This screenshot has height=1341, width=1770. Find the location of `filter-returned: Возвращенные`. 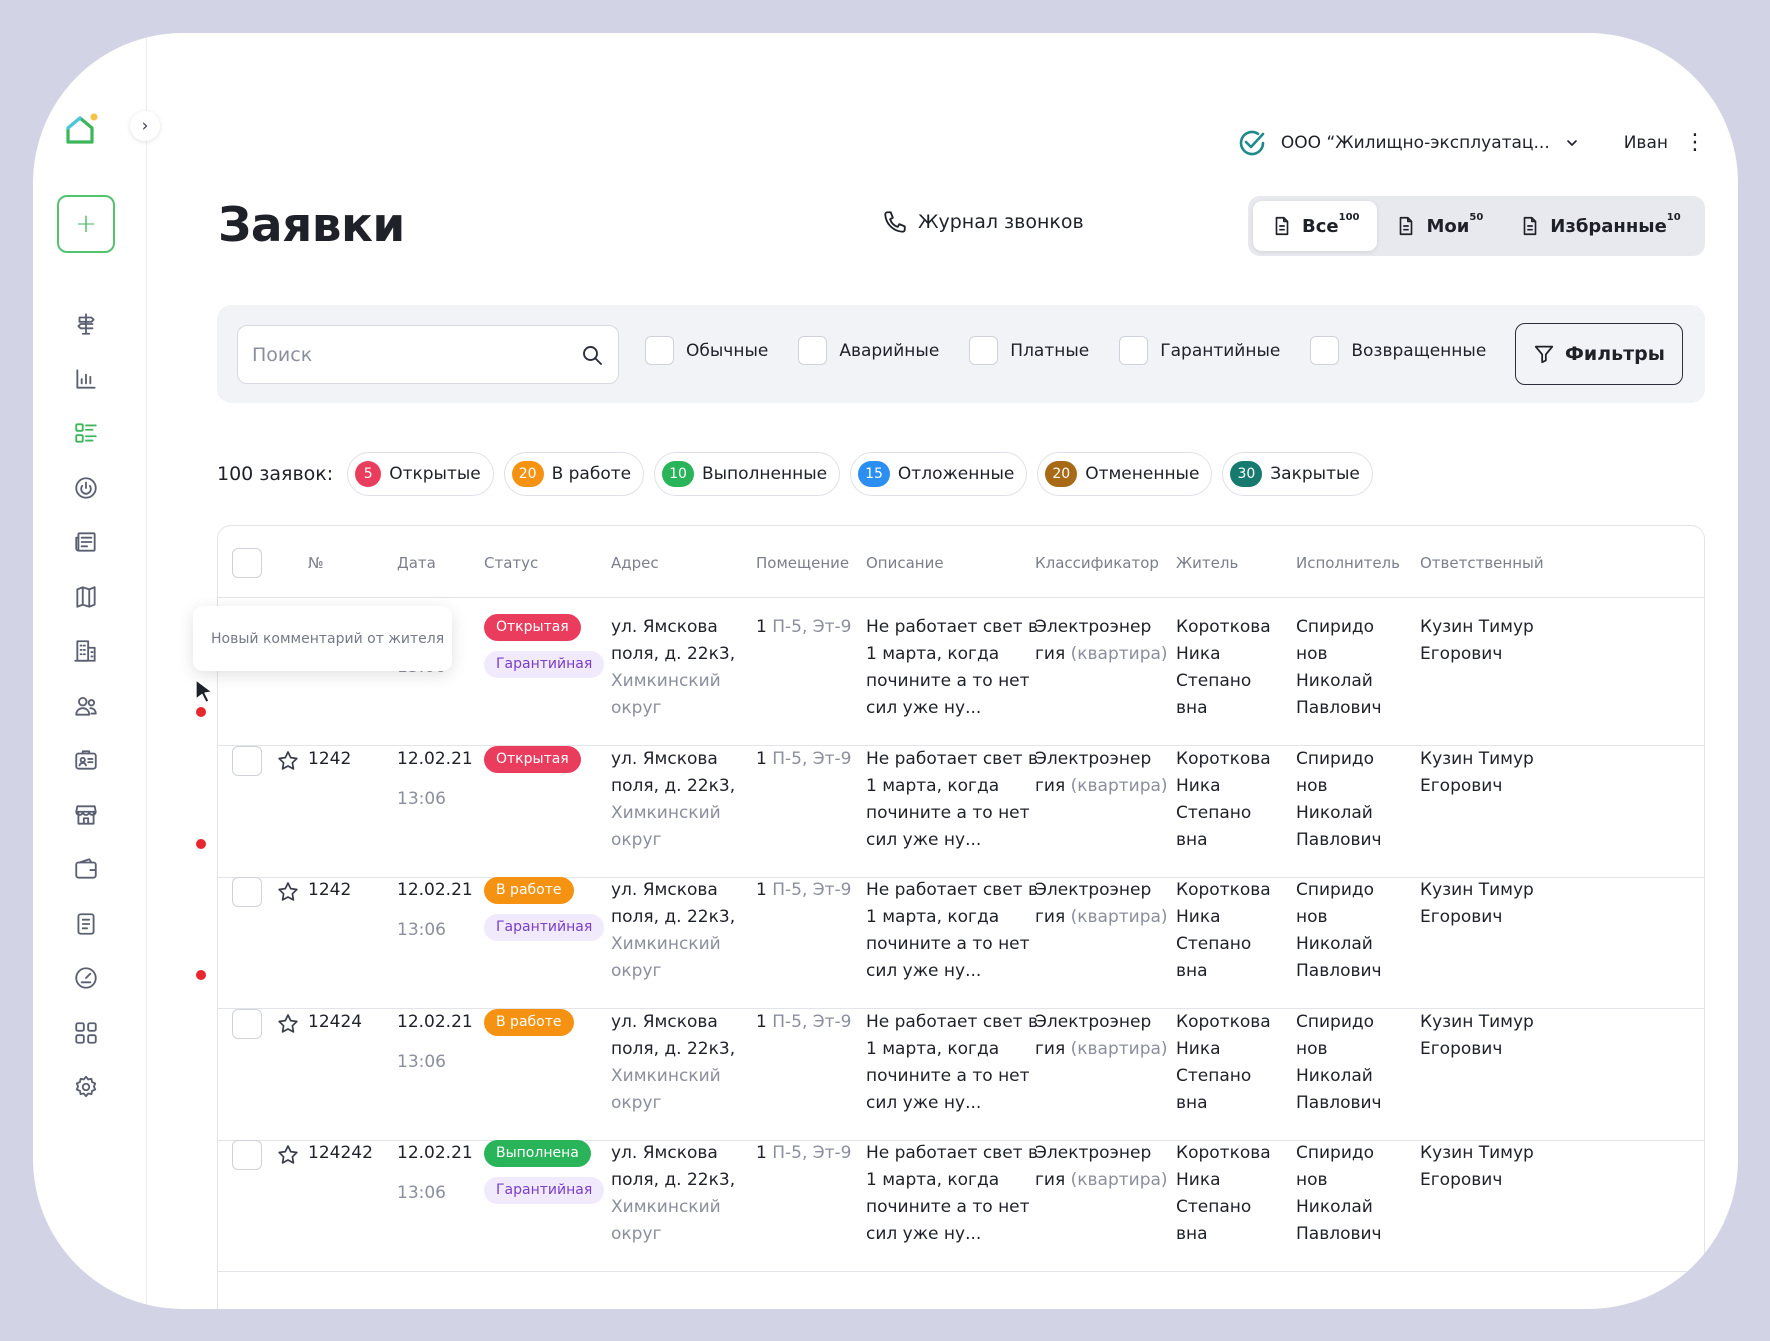

filter-returned: Возвращенные is located at coordinates (1398, 350).